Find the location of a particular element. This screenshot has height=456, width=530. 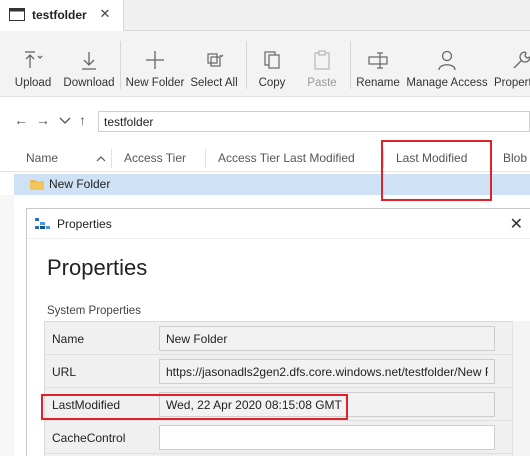

forward-arrow-icon: → is located at coordinates (43, 120).